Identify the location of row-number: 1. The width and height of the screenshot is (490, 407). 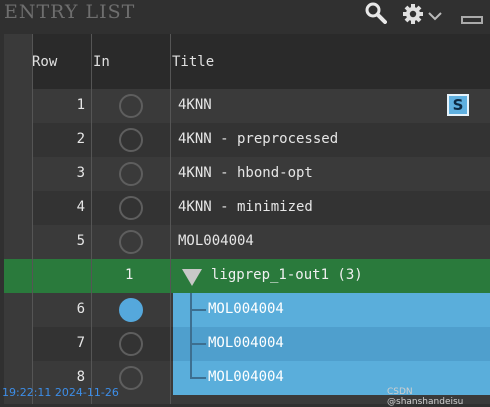
(80, 105).